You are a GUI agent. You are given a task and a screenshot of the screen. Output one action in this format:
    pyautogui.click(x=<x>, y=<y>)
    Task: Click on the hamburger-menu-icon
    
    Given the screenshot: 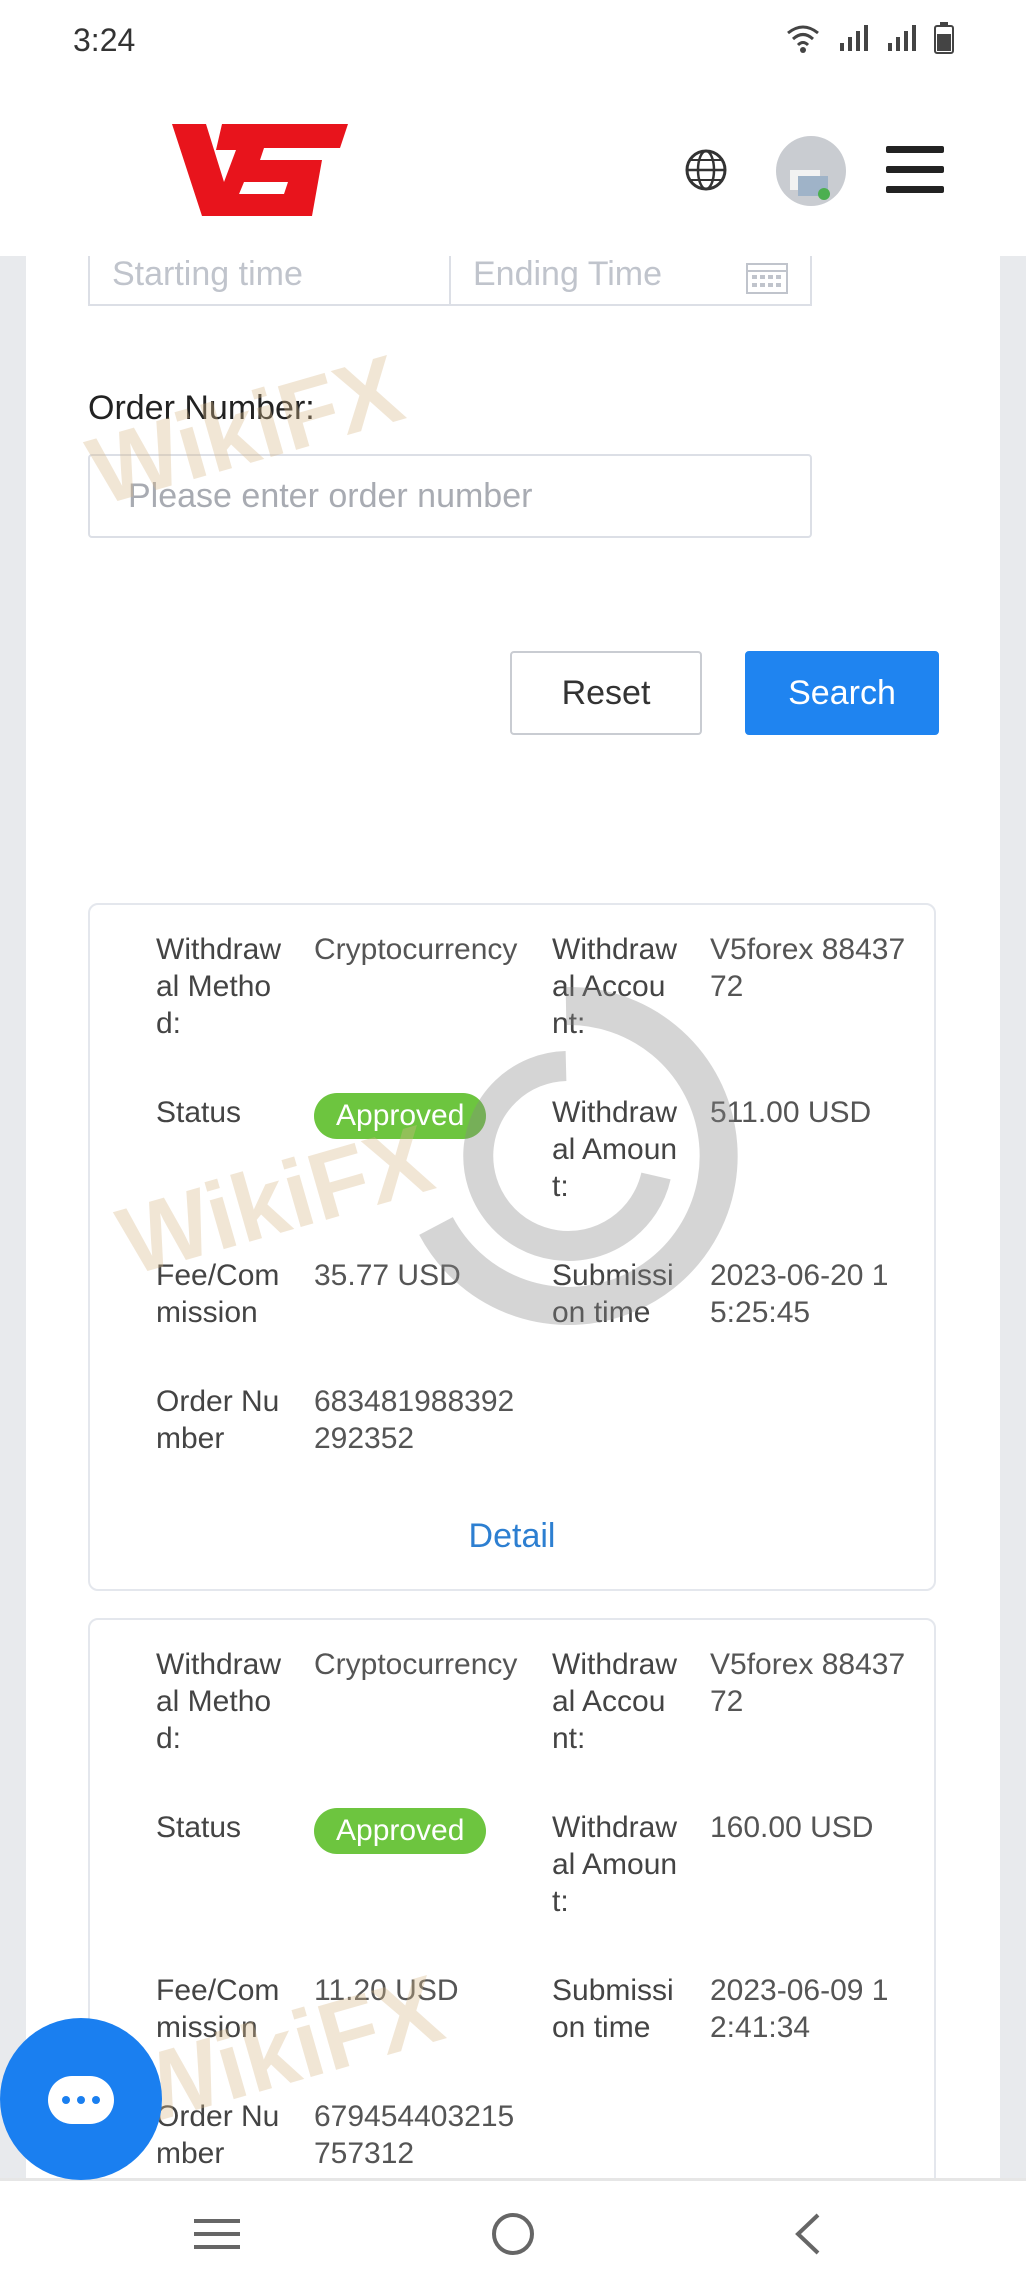 What is the action you would take?
    pyautogui.click(x=915, y=170)
    